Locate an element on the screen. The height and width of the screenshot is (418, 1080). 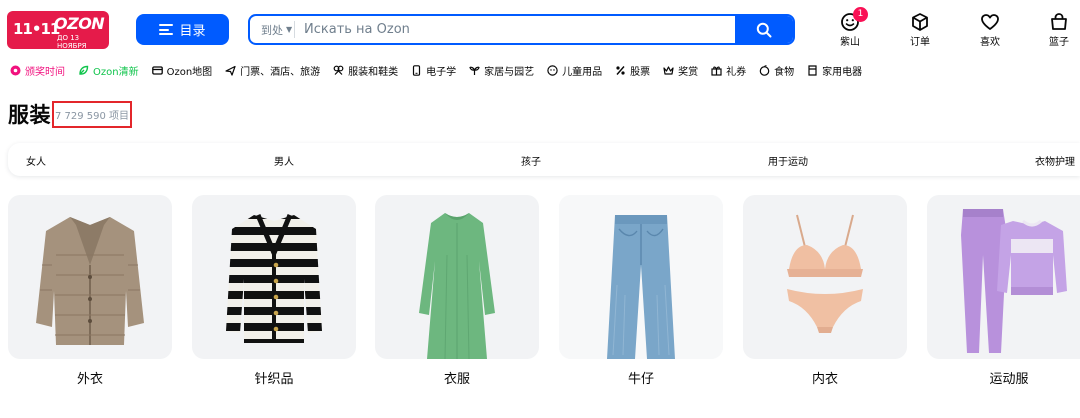
phone-icon is located at coordinates (416, 70).